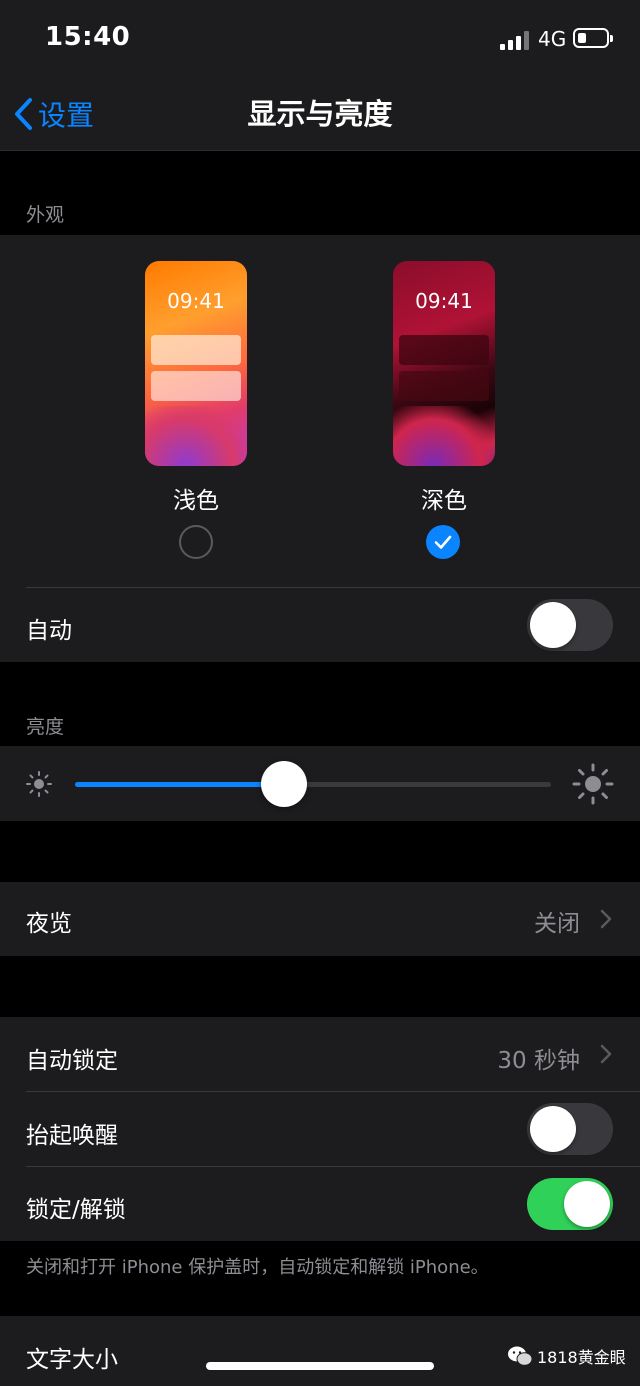 This screenshot has height=1386, width=640. I want to click on battery-icon, so click(593, 38).